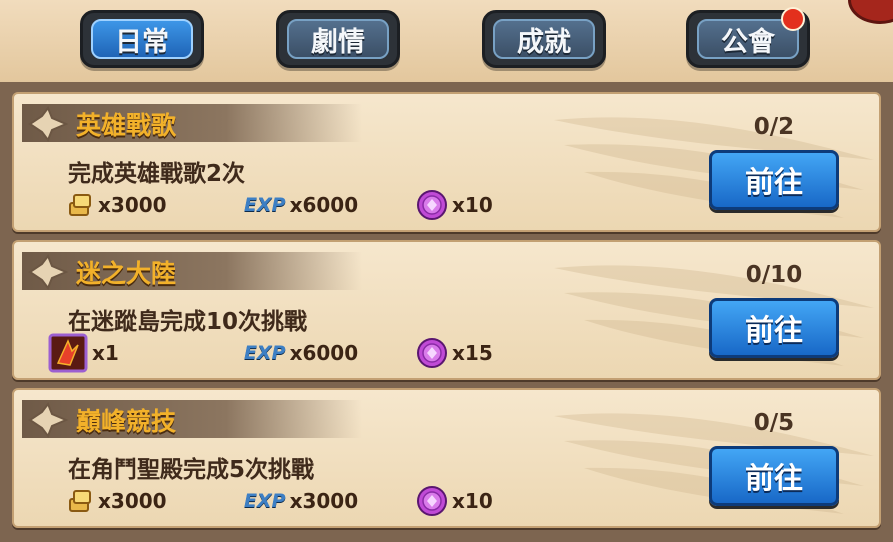 The width and height of the screenshot is (893, 542). What do you see at coordinates (126, 273) in the screenshot?
I see `quest-title: 迷之大陸` at bounding box center [126, 273].